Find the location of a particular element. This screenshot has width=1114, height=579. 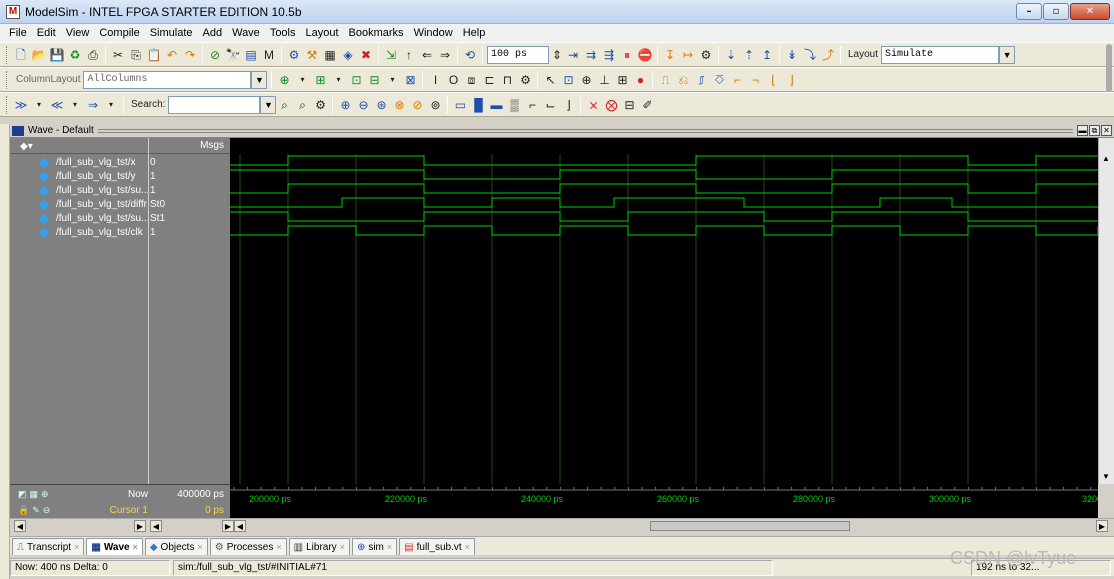

end-sim-icon: ✖ is located at coordinates (366, 55).